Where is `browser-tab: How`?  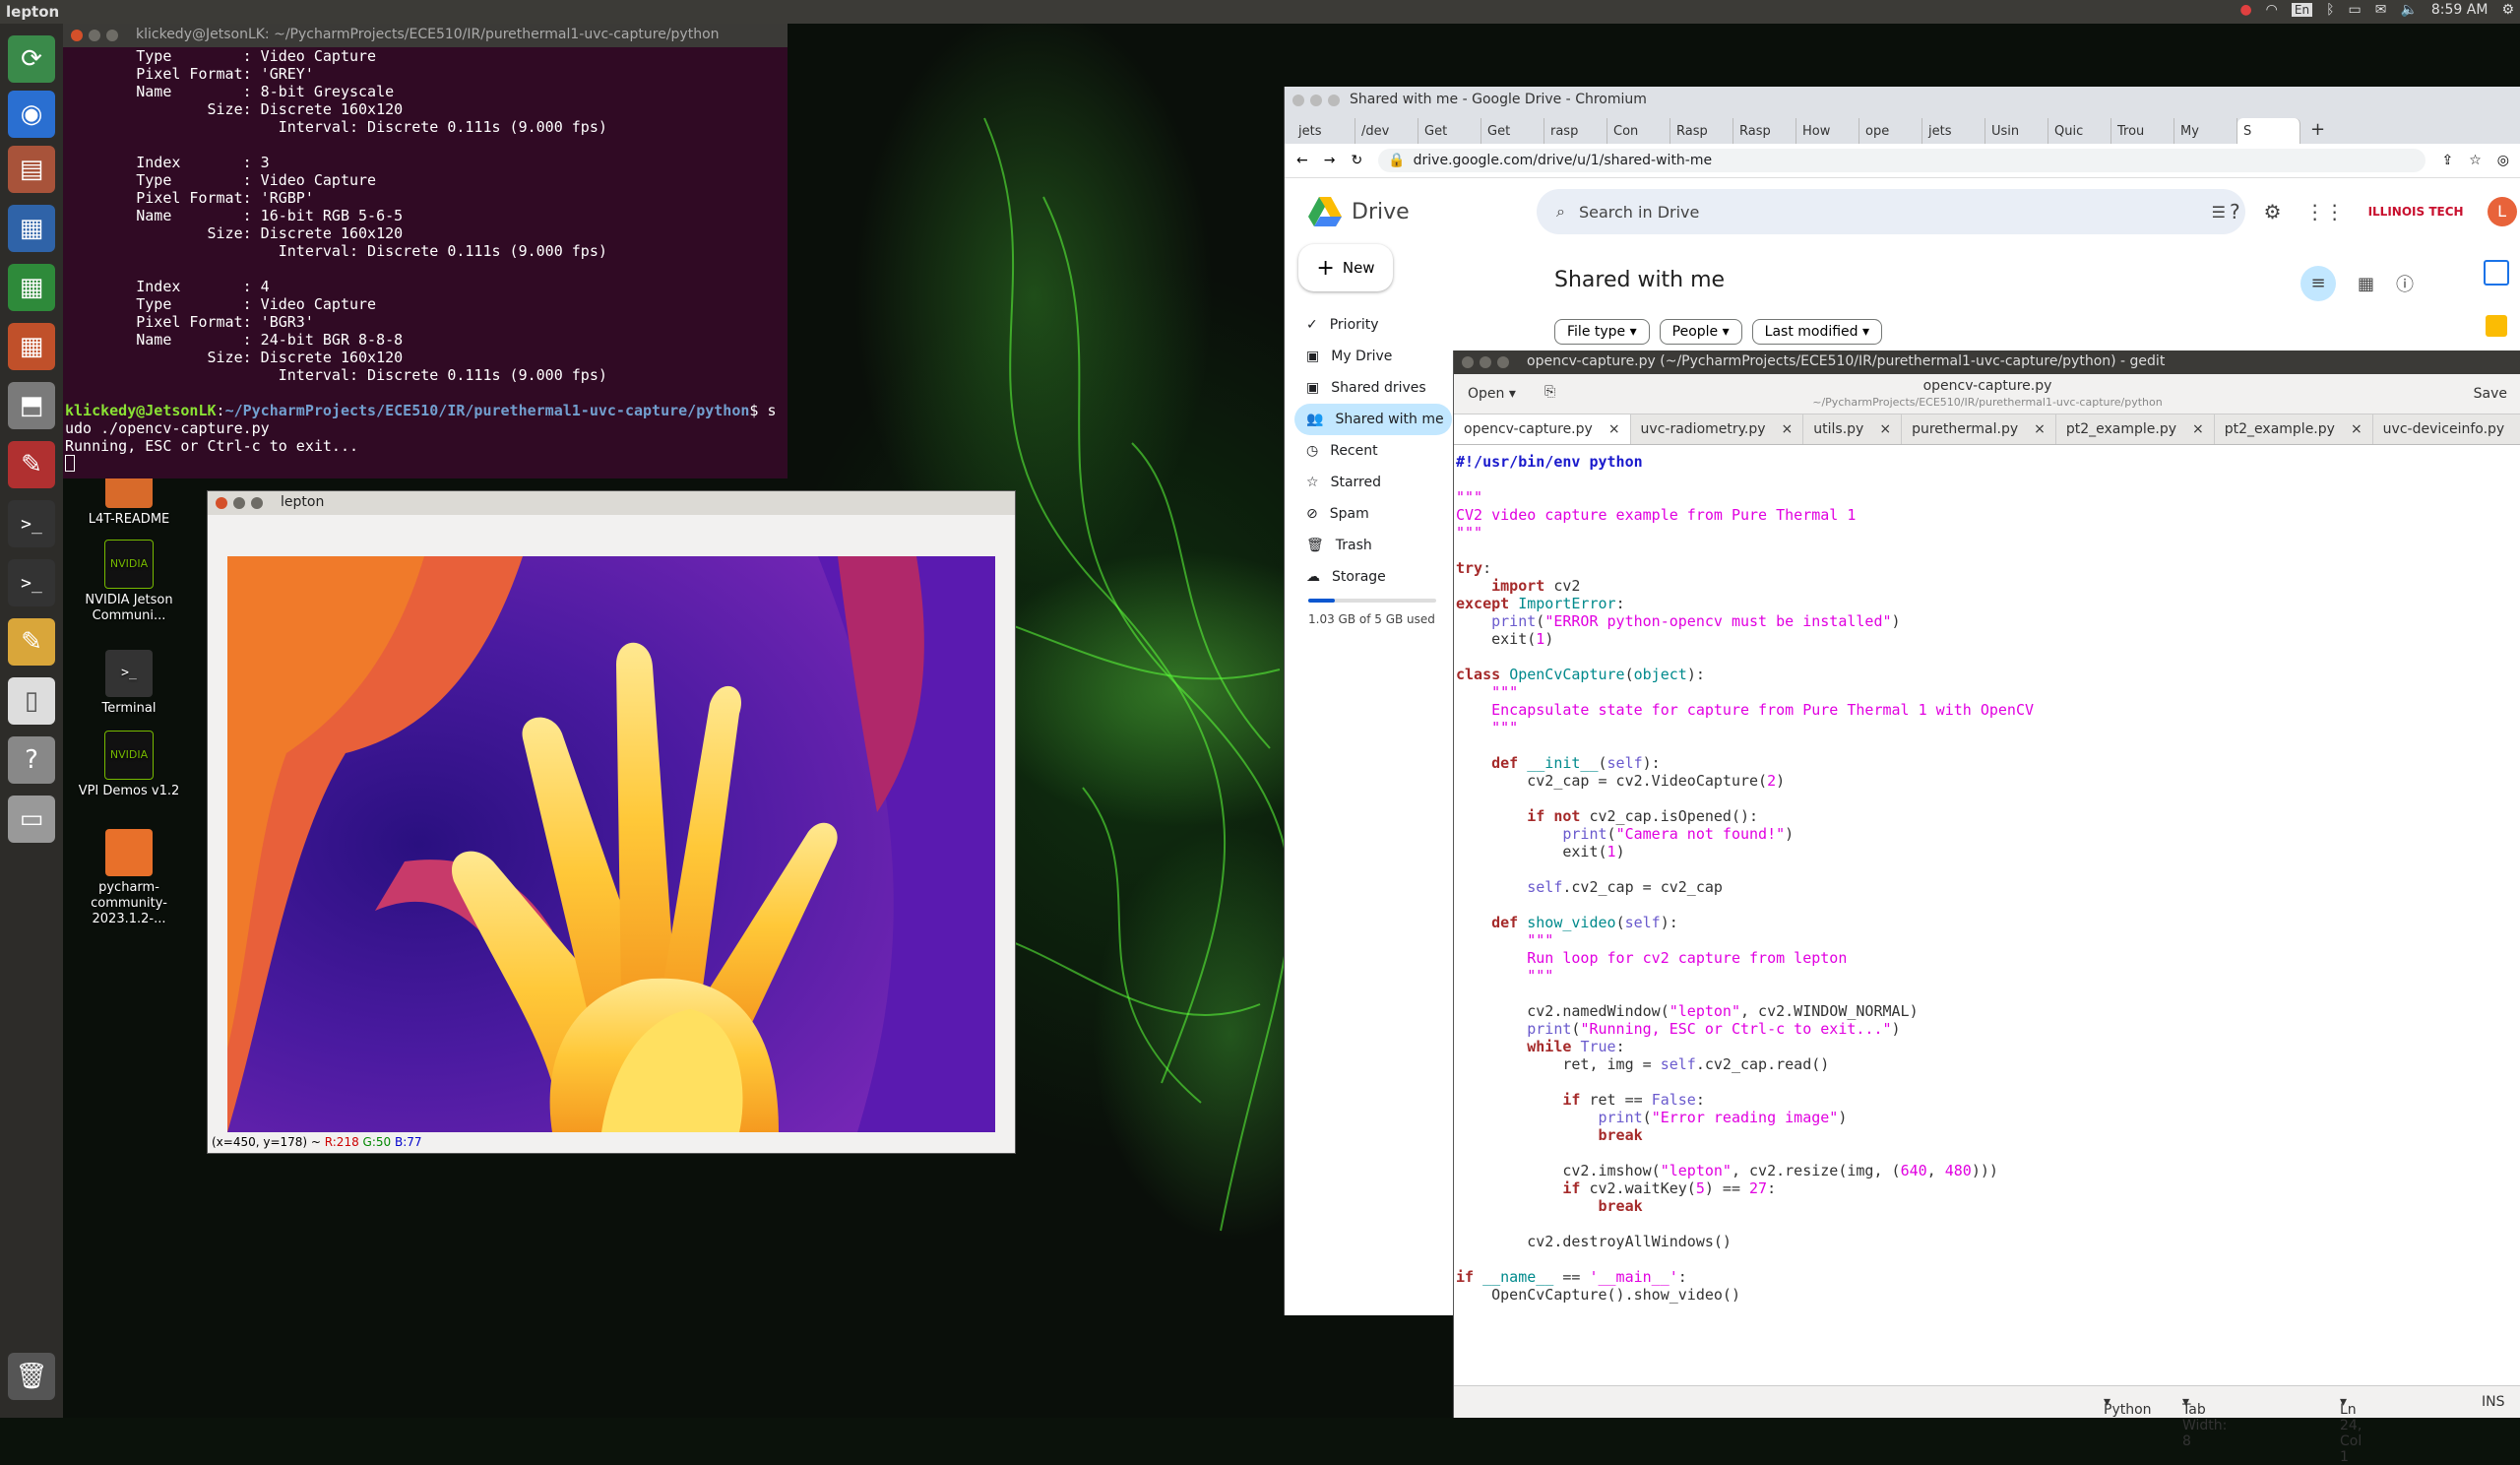
browser-tab: How is located at coordinates (1827, 131).